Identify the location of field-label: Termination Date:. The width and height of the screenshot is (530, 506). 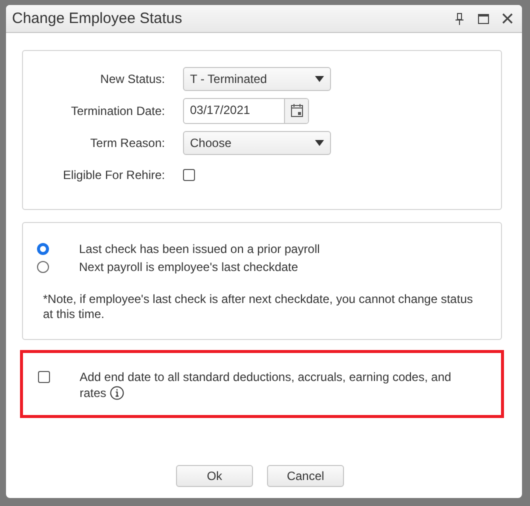
(117, 111).